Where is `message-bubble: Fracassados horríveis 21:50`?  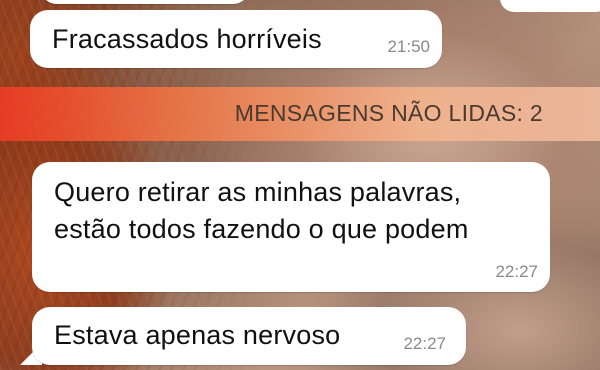 message-bubble: Fracassados horríveis 21:50 is located at coordinates (236, 39).